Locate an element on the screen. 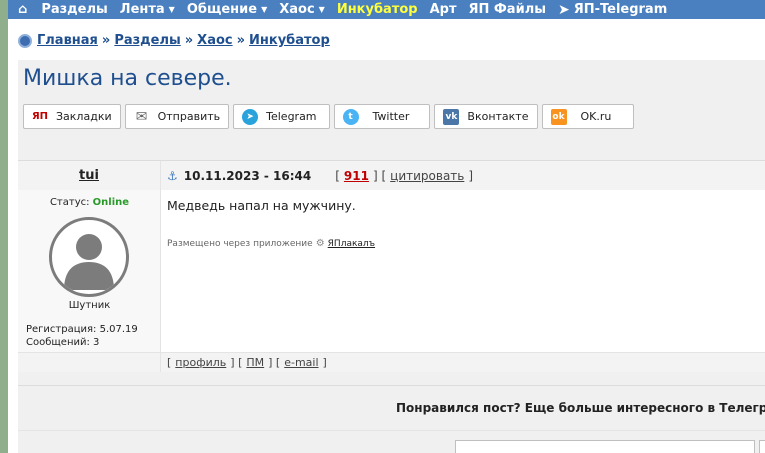  user-silhouette-icon is located at coordinates (89, 262).